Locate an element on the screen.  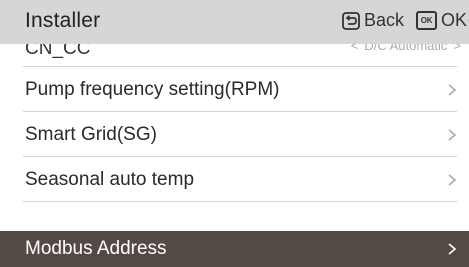
ok-button: OK is located at coordinates (454, 20).